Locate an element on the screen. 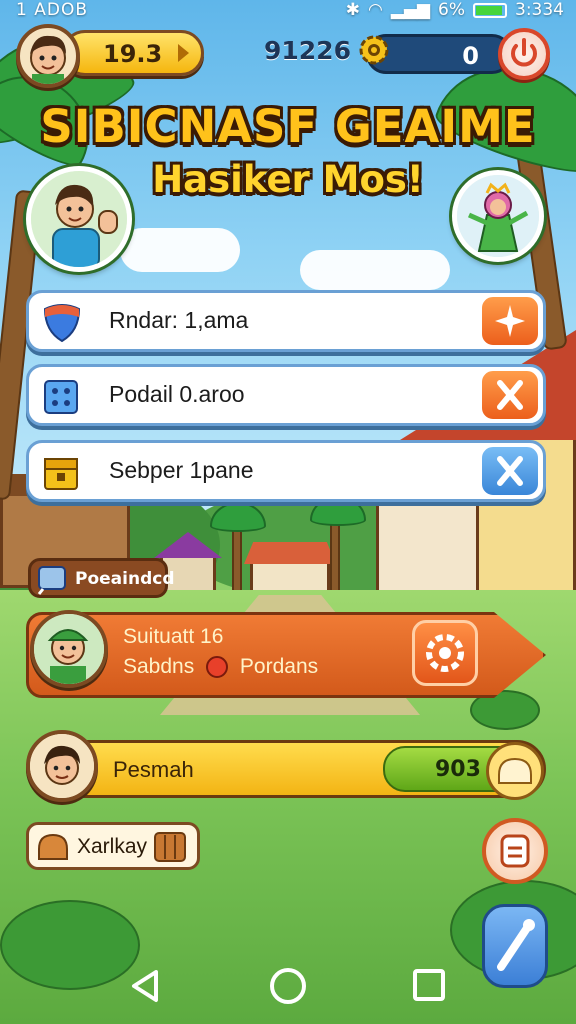  status-right: ✱ ◠ ▂▄▆ 6% 3:334 is located at coordinates (455, 10).